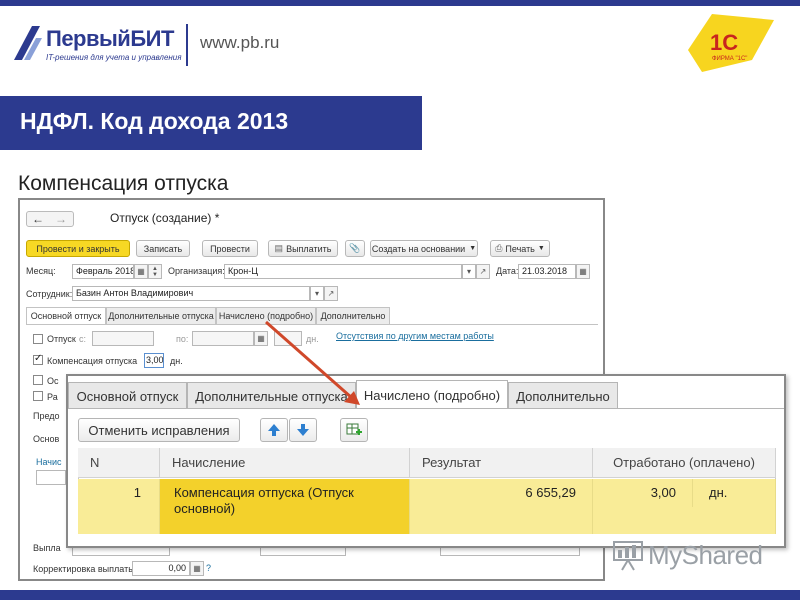 Image resolution: width=800 pixels, height=600 pixels. Describe the element at coordinates (285, 506) in the screenshot. I see `table-row-accrual: Компенсация отпуска (Отпуск основной)` at that location.